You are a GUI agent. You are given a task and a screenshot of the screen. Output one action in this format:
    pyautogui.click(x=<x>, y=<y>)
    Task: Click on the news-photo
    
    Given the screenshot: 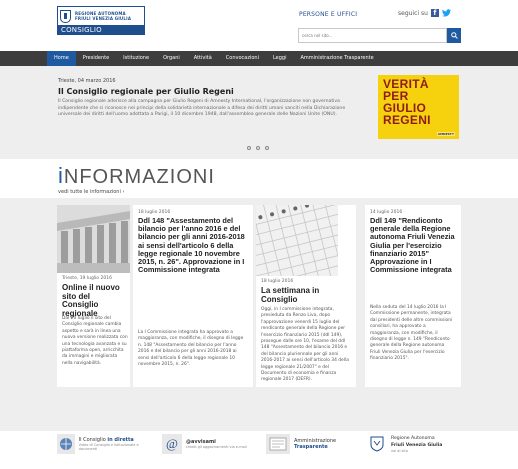 What is the action you would take?
    pyautogui.click(x=93, y=239)
    